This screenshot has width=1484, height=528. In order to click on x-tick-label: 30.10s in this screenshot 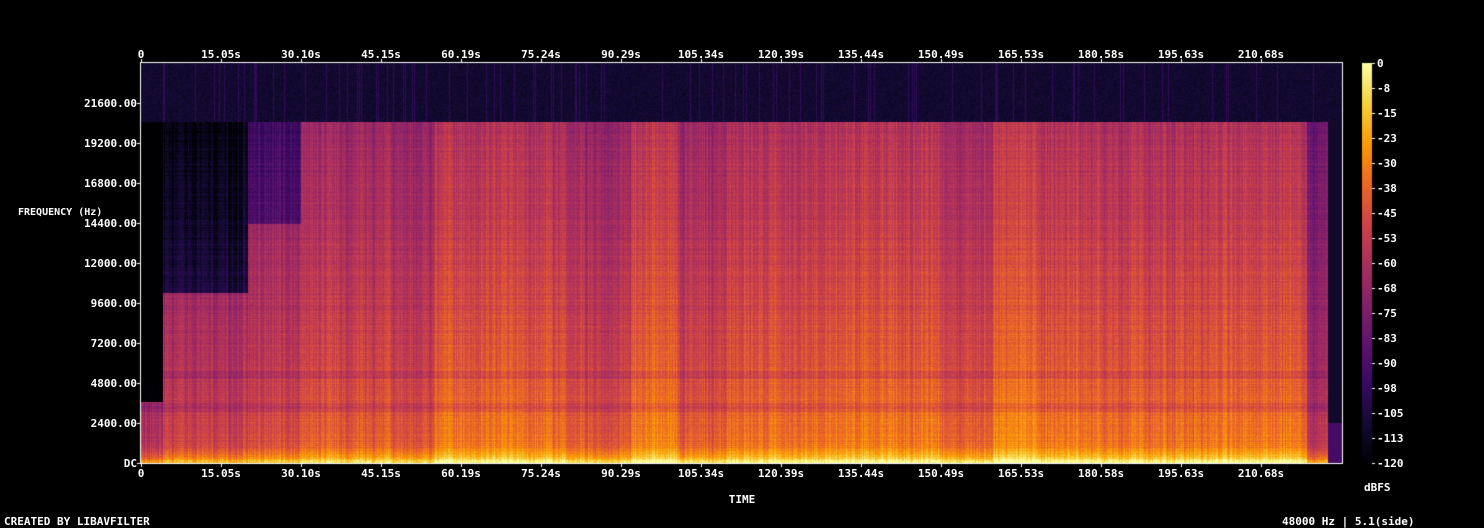, I will do `click(301, 473)`.